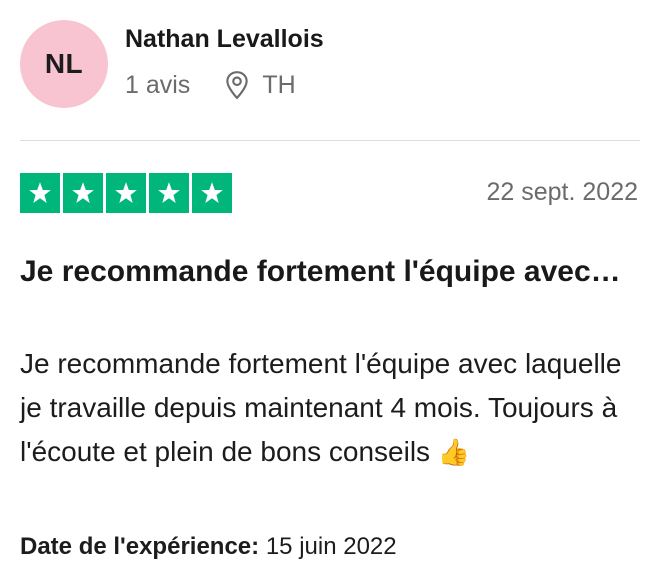 This screenshot has height=584, width=660. Describe the element at coordinates (158, 84) in the screenshot. I see `review-count: 1 avis` at that location.